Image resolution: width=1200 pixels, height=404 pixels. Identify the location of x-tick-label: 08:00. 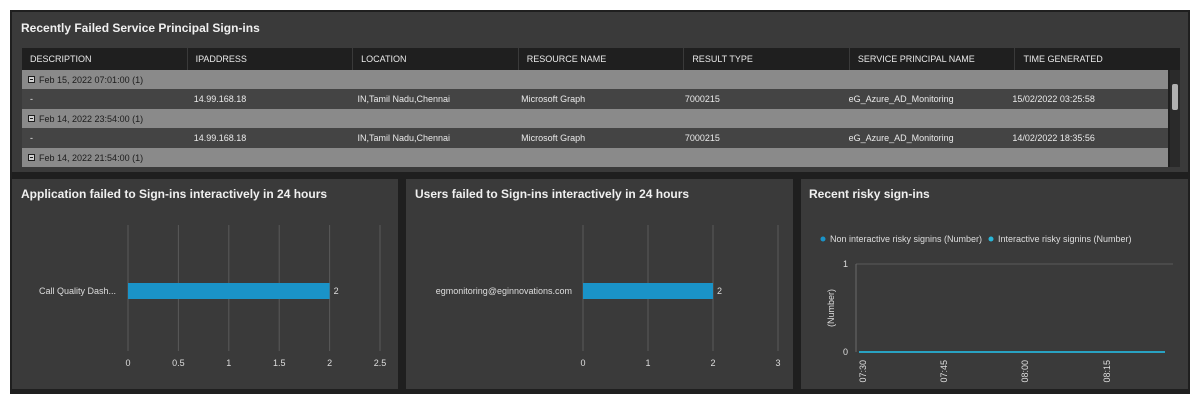
(1025, 371).